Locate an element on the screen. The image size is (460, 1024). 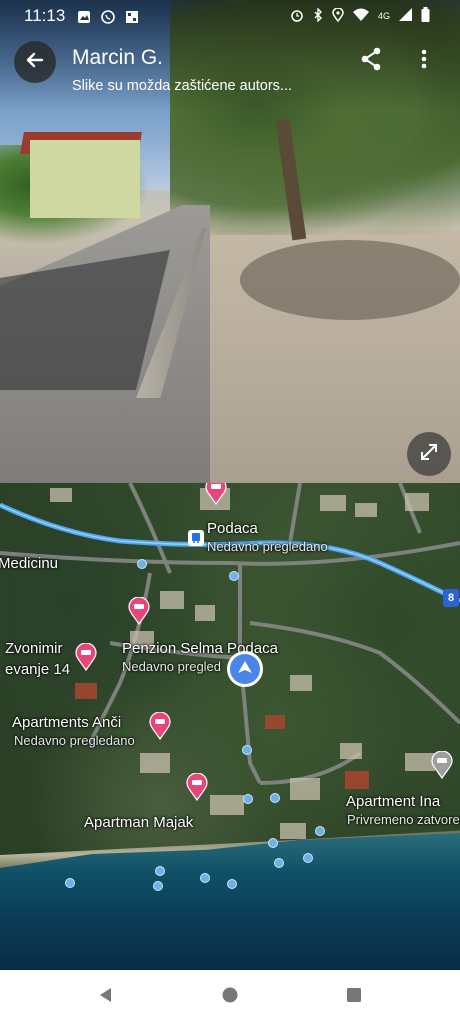
wifi-icon is located at coordinates (360, 16).